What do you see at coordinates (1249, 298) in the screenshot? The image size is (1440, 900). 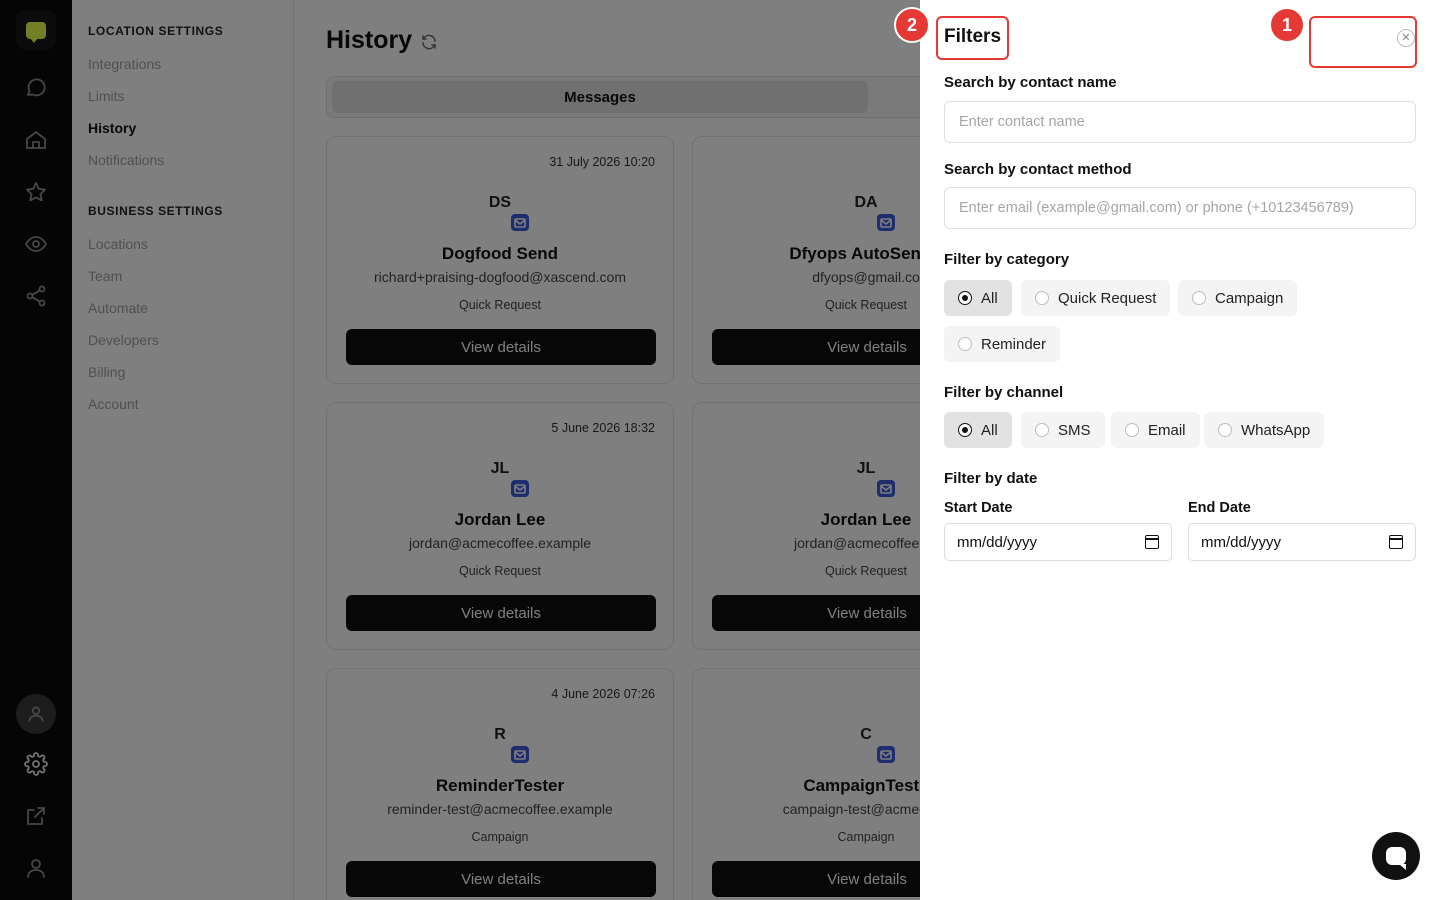 I see `option-label: Campaign` at bounding box center [1249, 298].